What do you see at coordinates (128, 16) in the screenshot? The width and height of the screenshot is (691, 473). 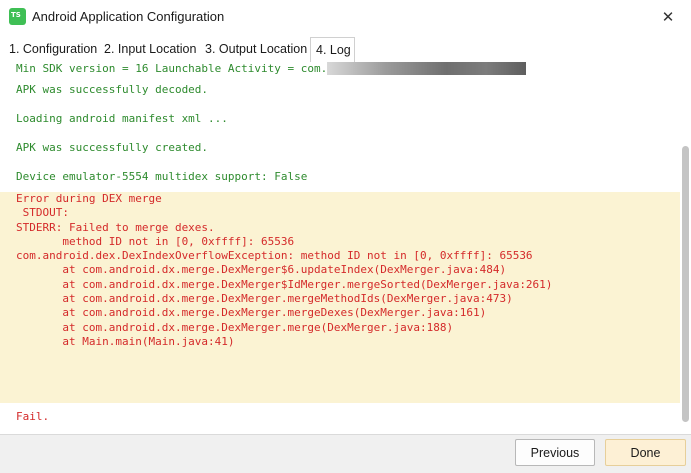 I see `window-title: Android Application Configuration` at bounding box center [128, 16].